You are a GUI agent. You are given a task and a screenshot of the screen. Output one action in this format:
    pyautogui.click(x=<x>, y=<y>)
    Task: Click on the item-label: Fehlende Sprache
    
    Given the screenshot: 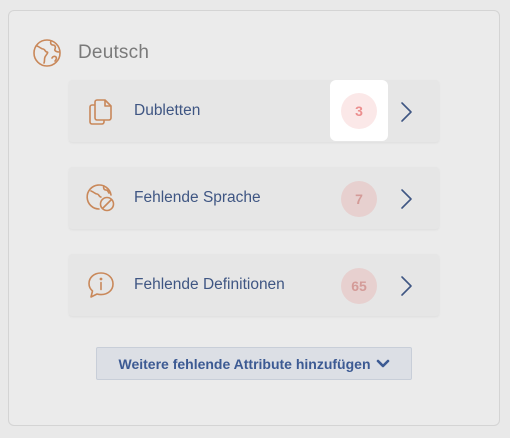 What is the action you would take?
    pyautogui.click(x=197, y=197)
    